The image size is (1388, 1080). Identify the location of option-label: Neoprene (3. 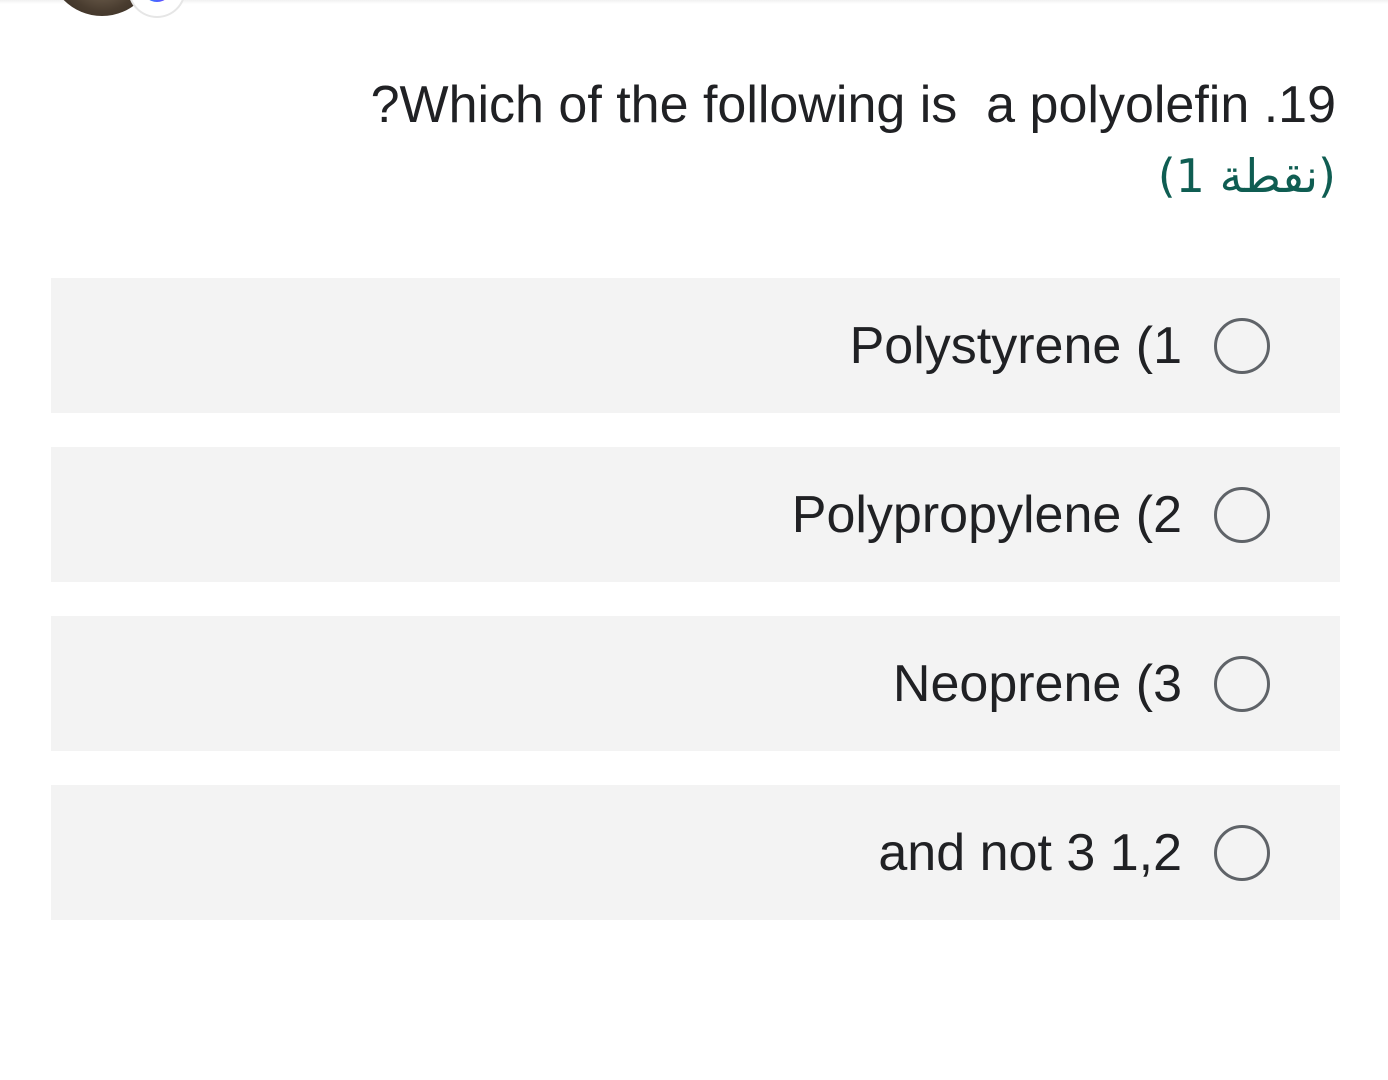
(1037, 683).